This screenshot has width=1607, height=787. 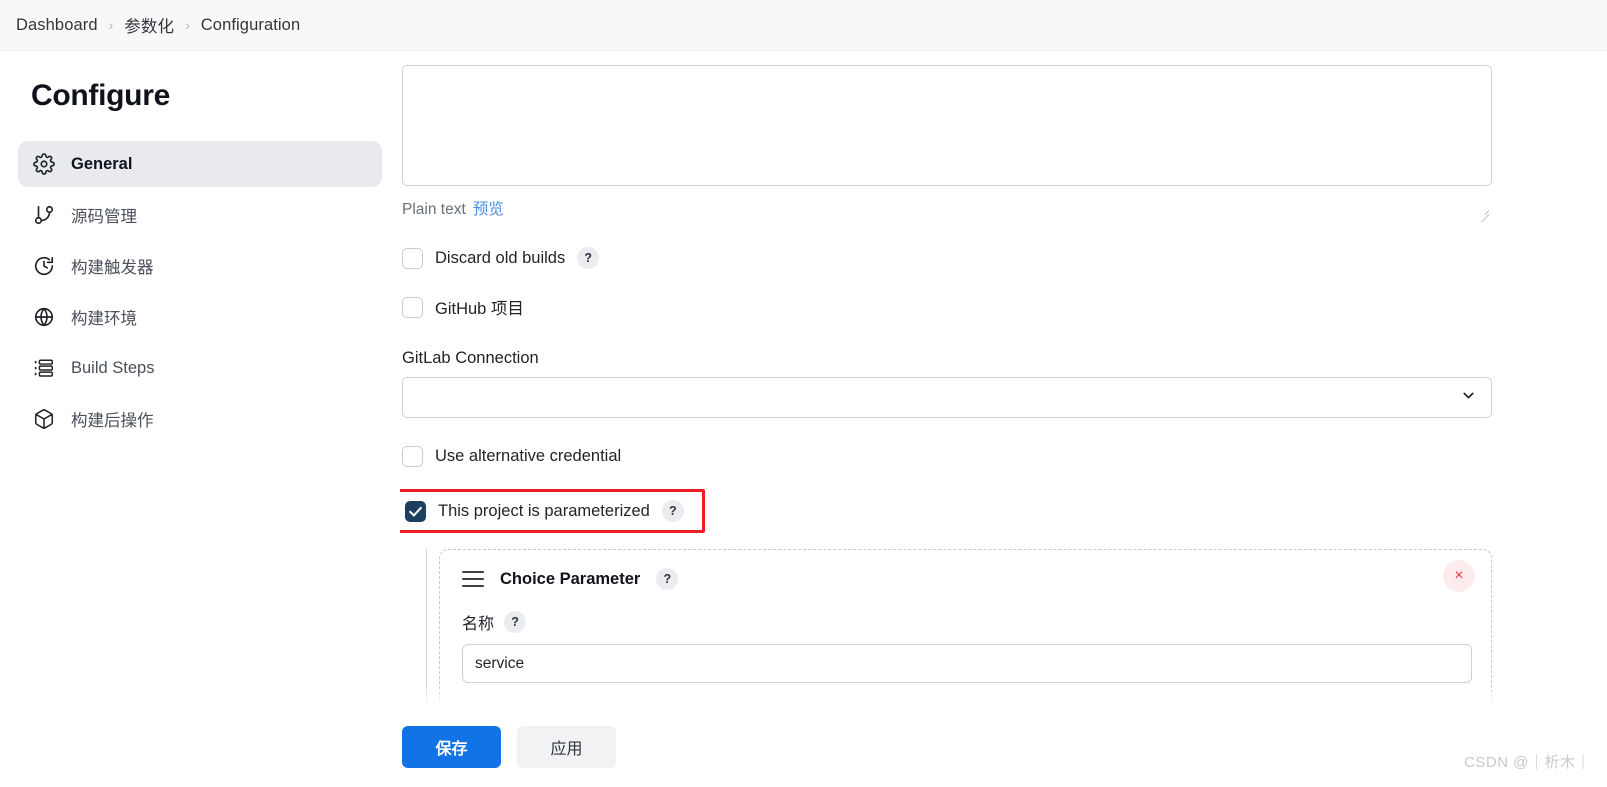 What do you see at coordinates (112, 268) in the screenshot?
I see `sidebar-item-label: 构建触发器` at bounding box center [112, 268].